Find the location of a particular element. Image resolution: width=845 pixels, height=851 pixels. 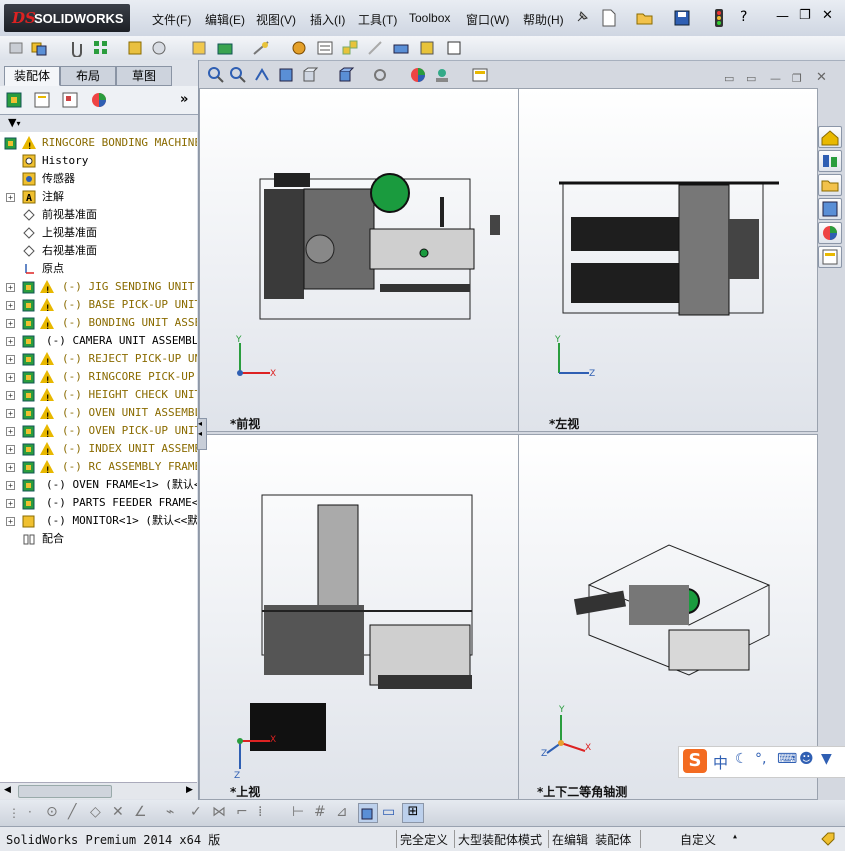

view-orientation-icon is located at coordinates (310, 76).